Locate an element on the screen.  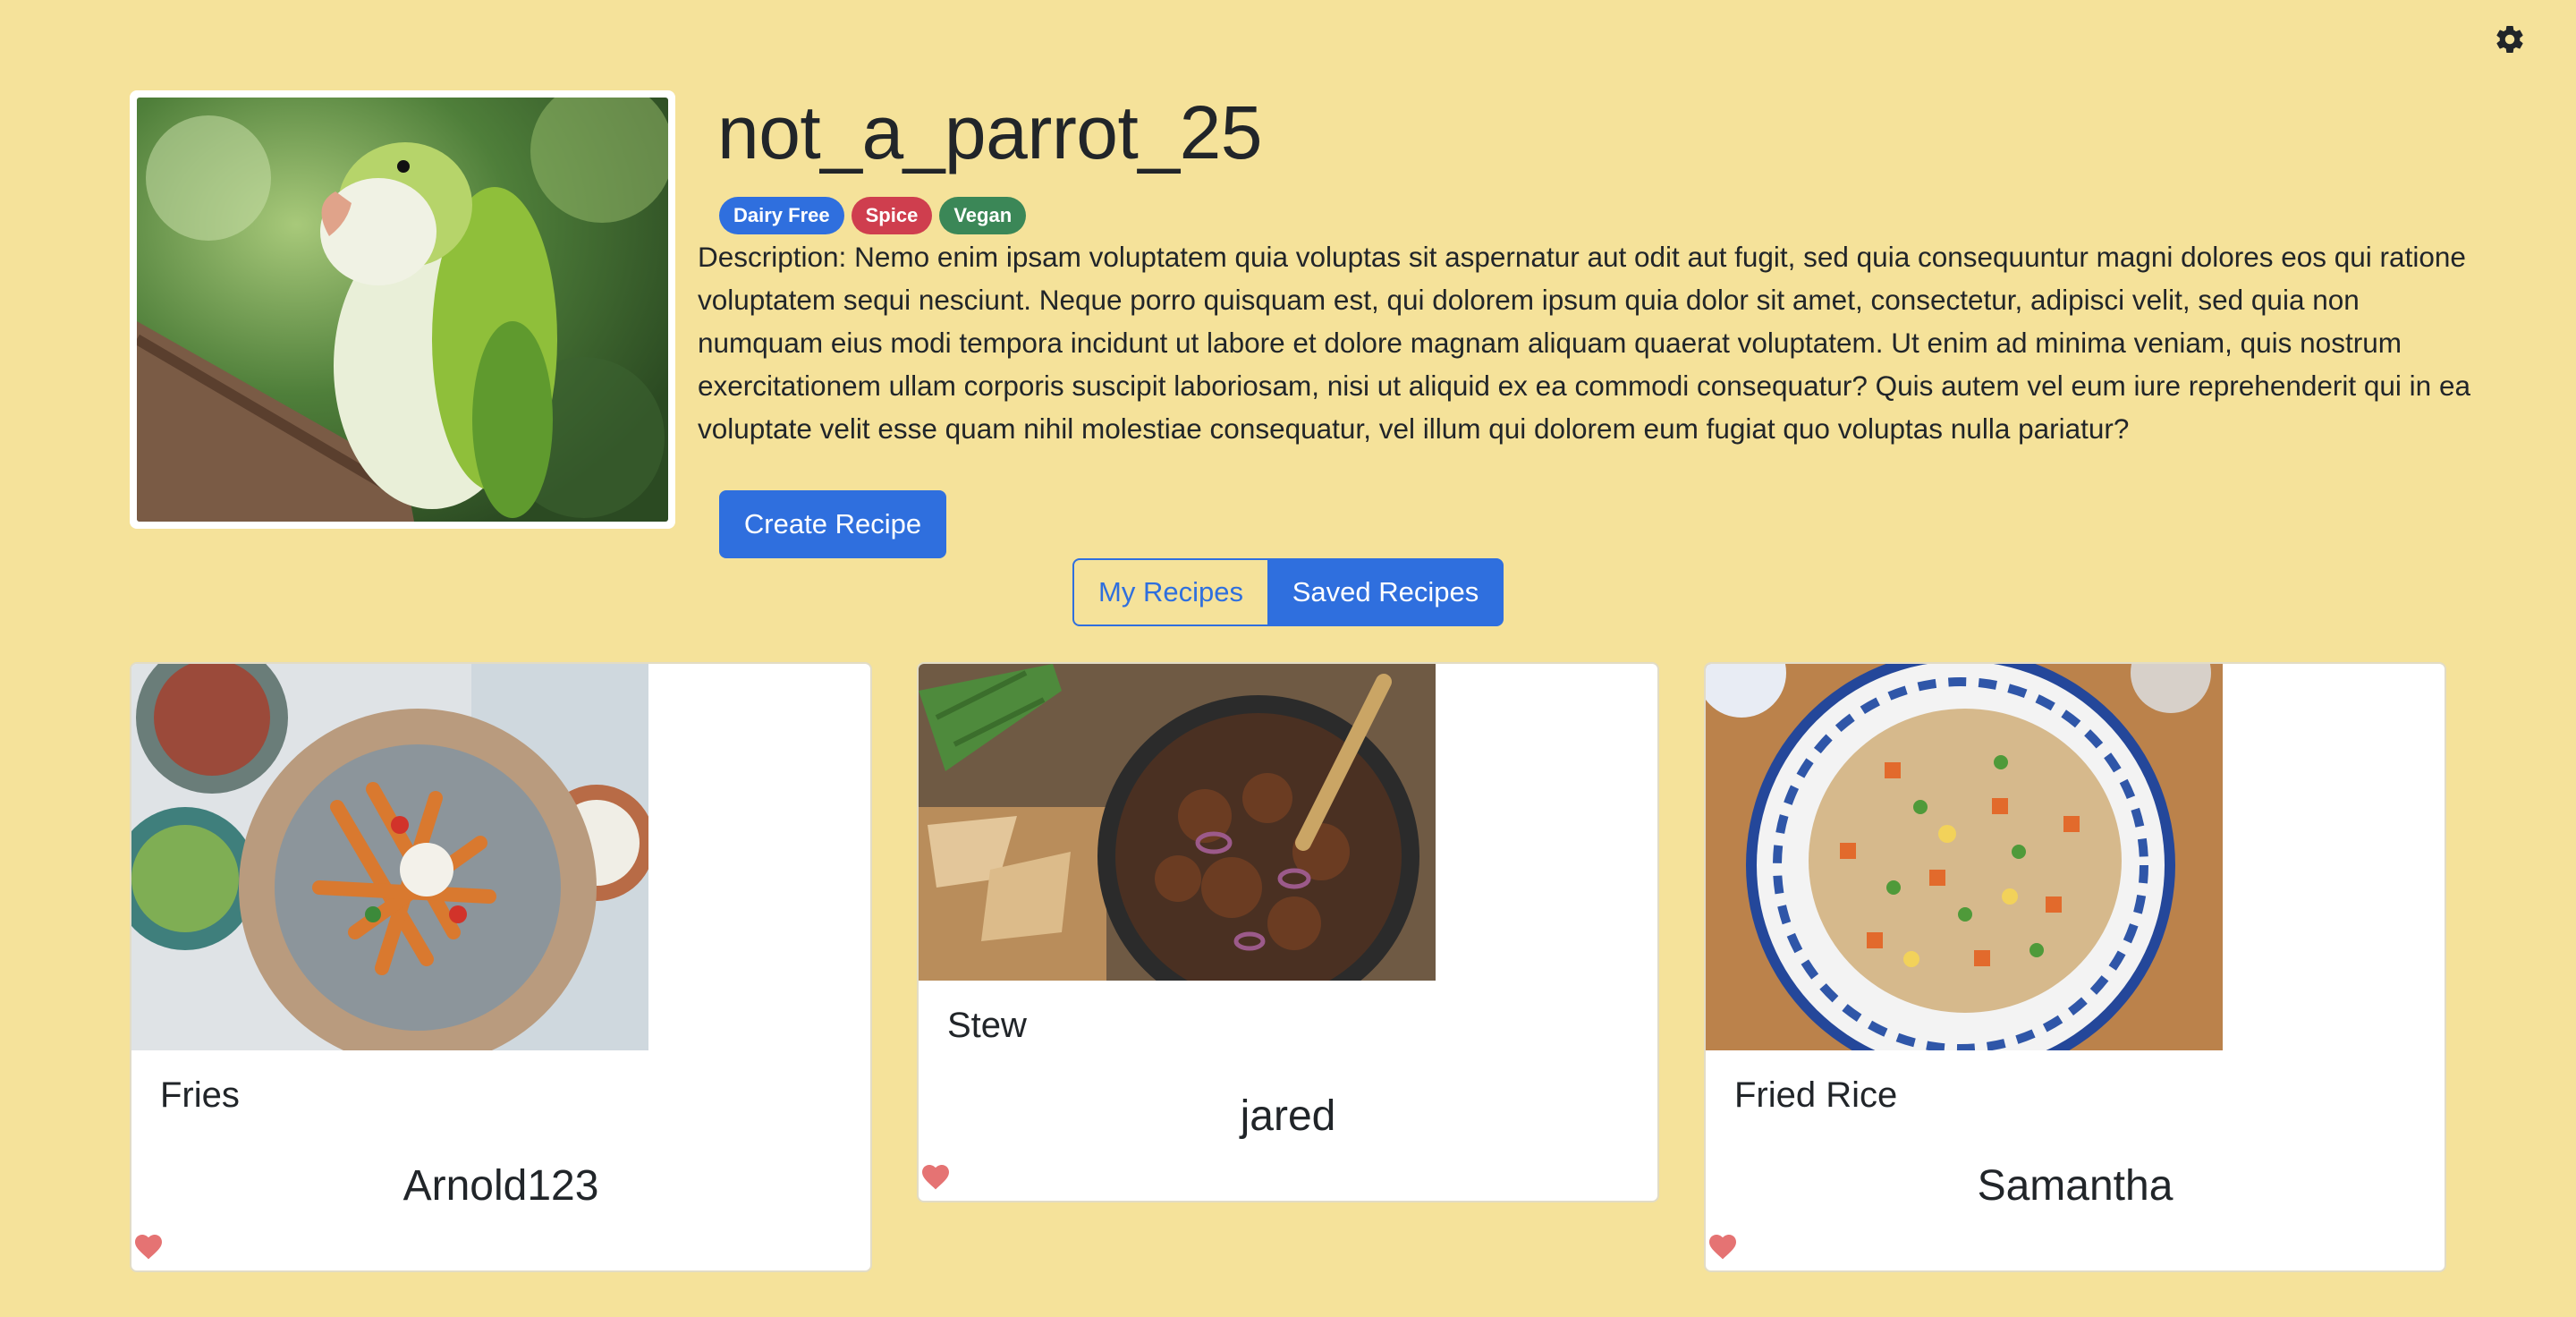
recipe-author: Arnold123 is located at coordinates (500, 1186).